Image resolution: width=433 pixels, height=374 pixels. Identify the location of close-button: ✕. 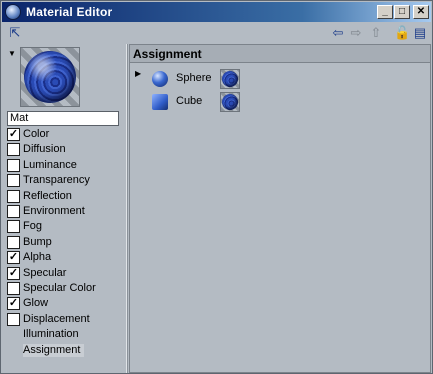
(421, 12).